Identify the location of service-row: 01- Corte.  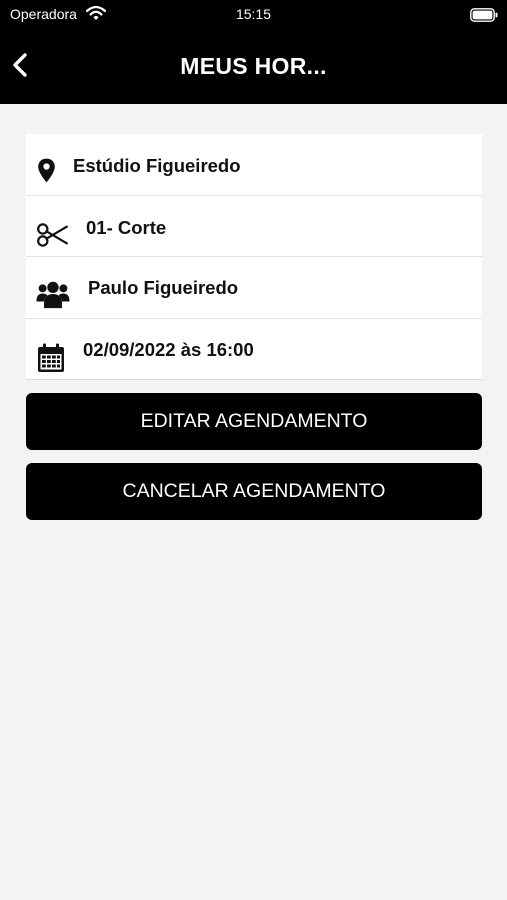
(254, 226).